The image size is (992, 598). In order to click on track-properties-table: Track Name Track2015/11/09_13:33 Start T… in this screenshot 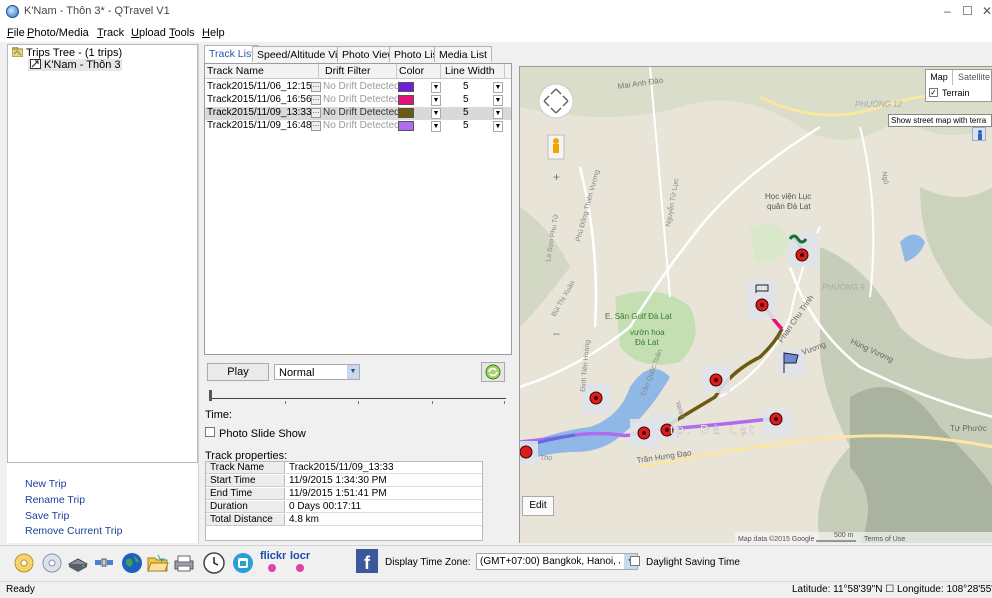, I will do `click(344, 501)`.